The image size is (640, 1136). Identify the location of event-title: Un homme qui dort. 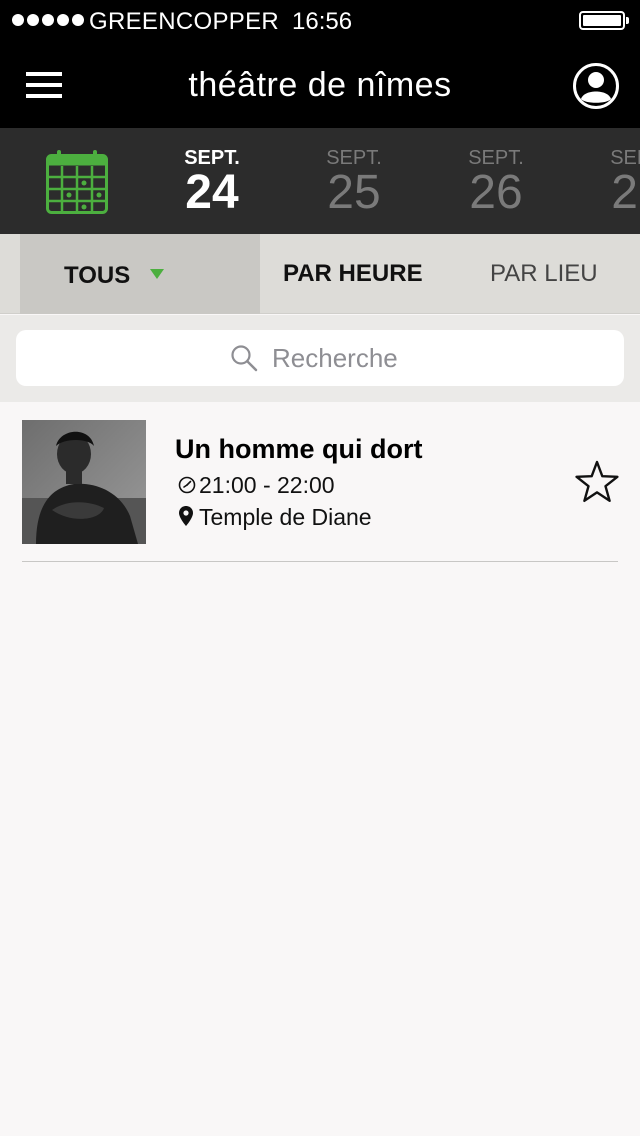
(299, 449).